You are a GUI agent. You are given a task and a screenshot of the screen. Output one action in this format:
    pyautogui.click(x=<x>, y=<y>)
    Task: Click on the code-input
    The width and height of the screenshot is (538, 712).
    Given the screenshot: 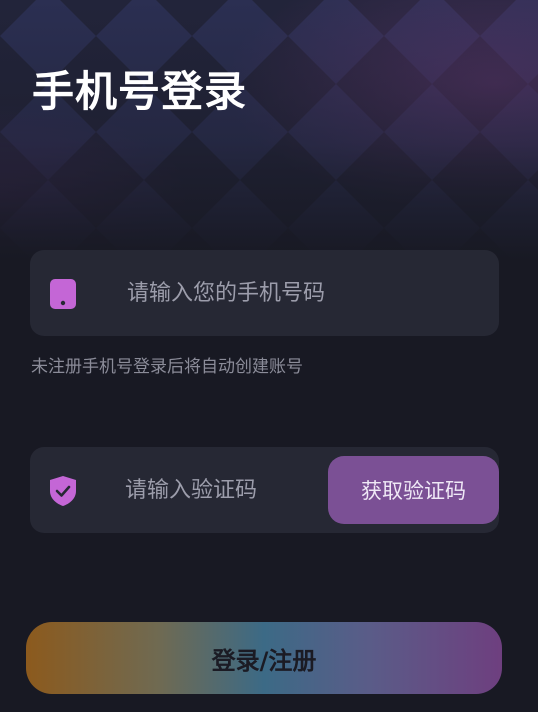 What is the action you would take?
    pyautogui.click(x=235, y=490)
    